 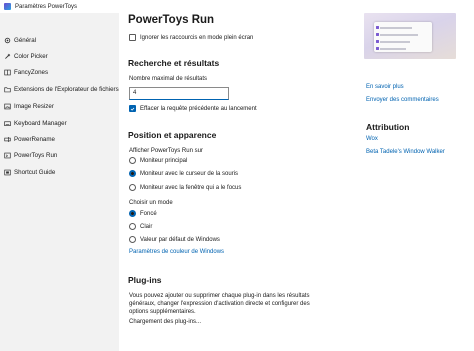 What do you see at coordinates (402, 100) in the screenshot?
I see `send-feedback-link: Envoyer des commentaires` at bounding box center [402, 100].